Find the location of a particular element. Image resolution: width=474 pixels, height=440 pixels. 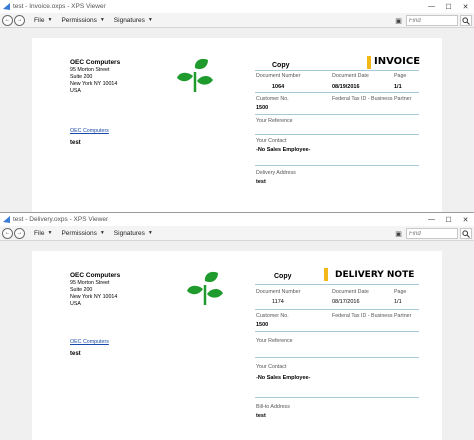

customer-no: 1500 is located at coordinates (262, 325).